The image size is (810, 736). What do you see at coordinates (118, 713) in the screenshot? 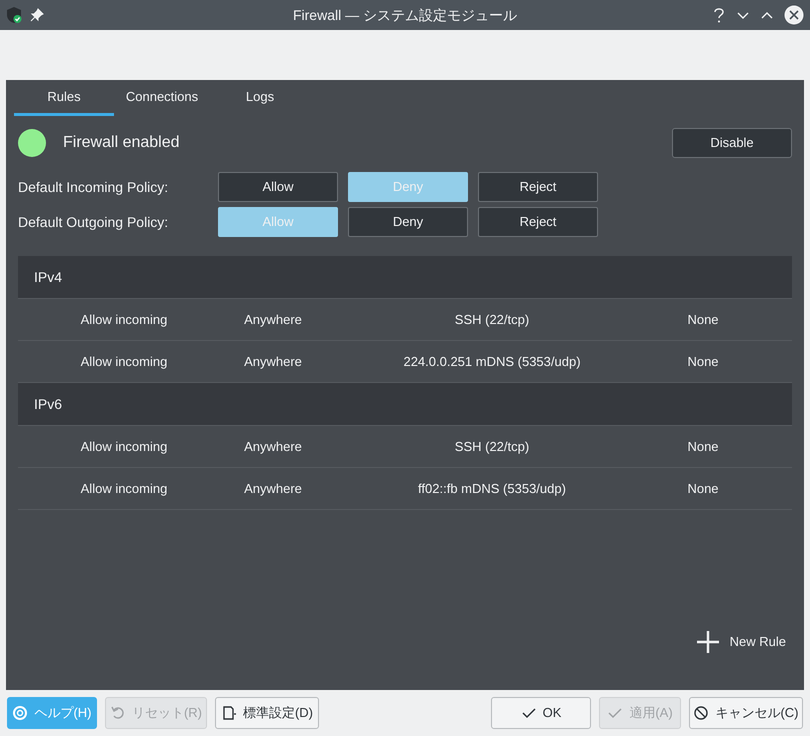
I see `undo-icon` at bounding box center [118, 713].